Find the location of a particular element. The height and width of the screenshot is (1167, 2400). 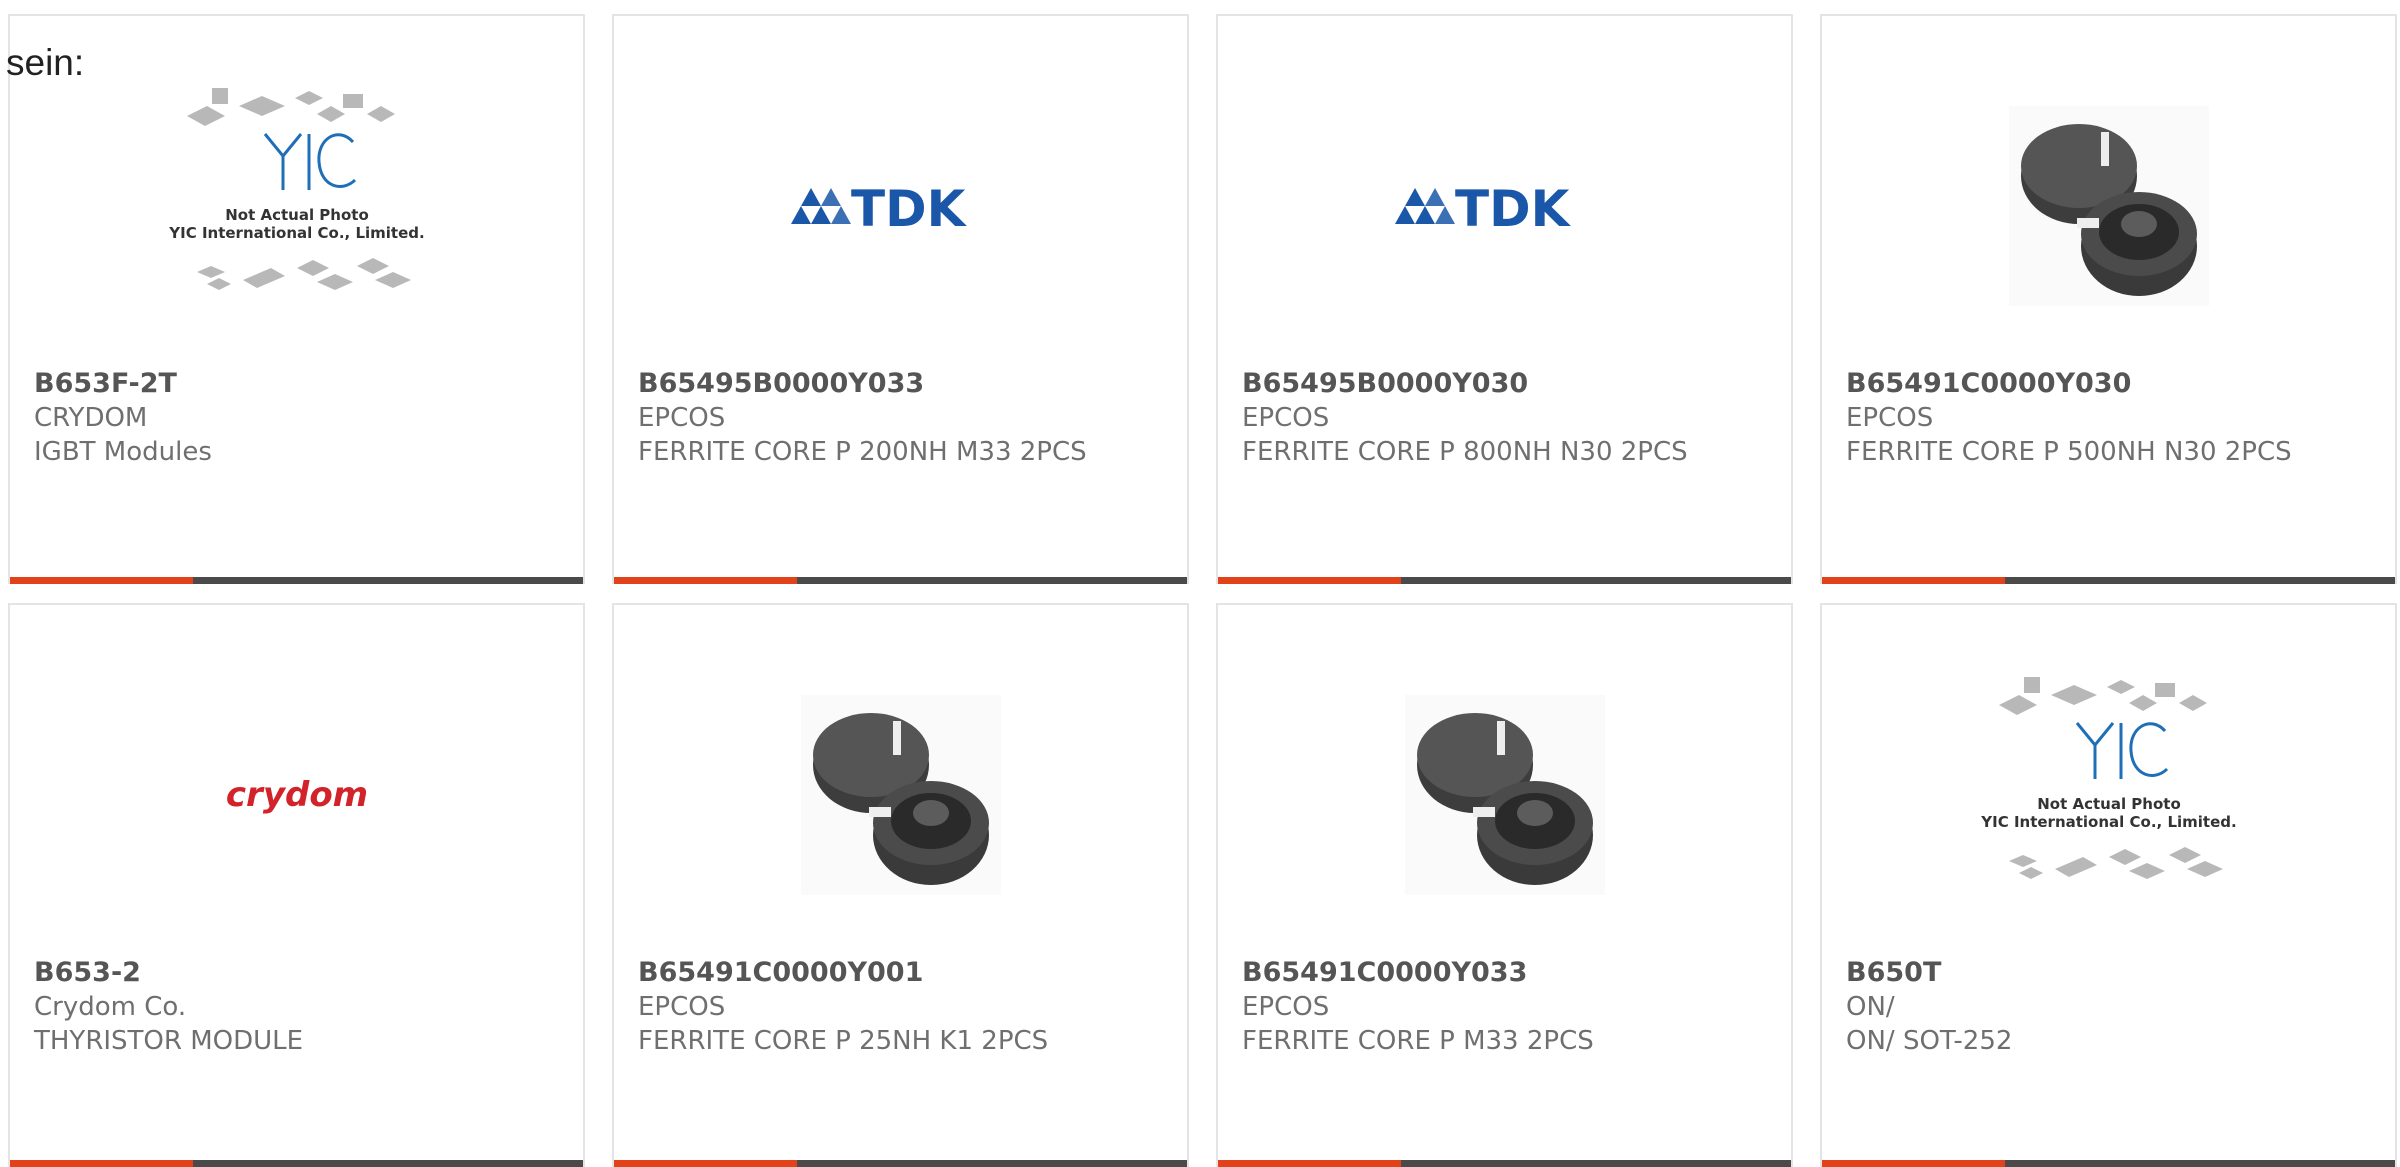

part-number-link: B65495B0000Y033 is located at coordinates (906, 384).